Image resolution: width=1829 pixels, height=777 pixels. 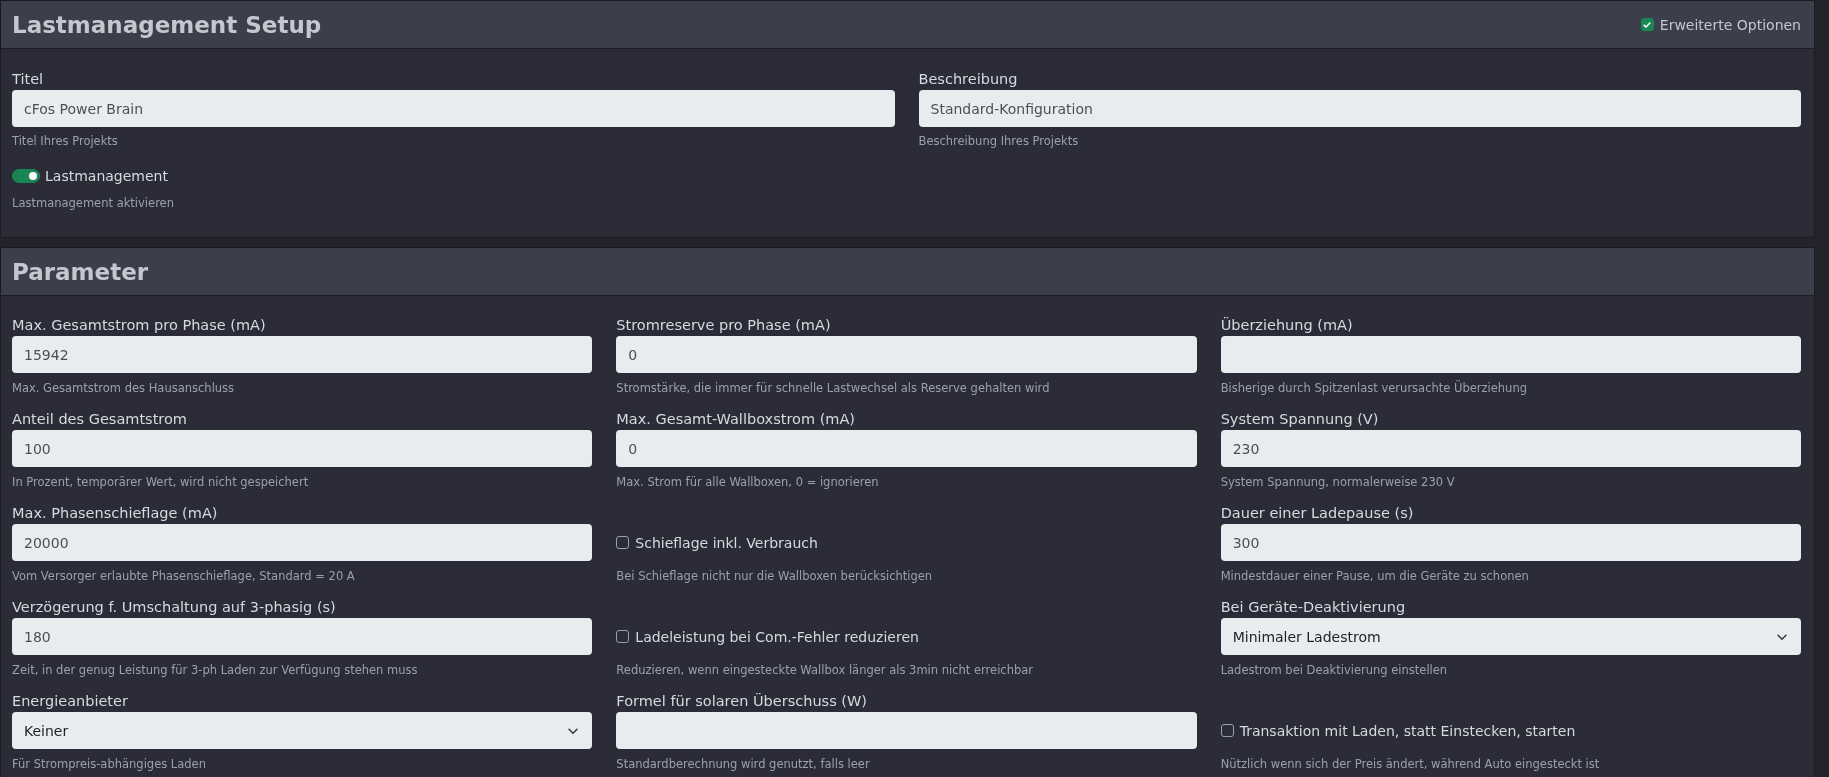 I want to click on help-text: Stromstärke, die immer für schnelle Lastwechsel als Reserve gehalten wird, so click(x=833, y=388).